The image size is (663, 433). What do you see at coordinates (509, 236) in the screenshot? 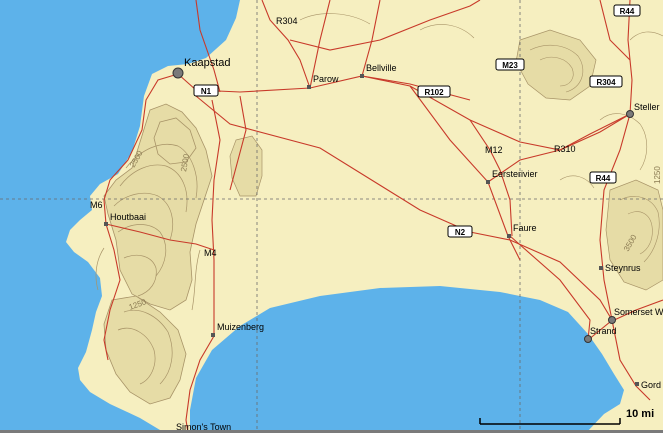
I see `faure-marker` at bounding box center [509, 236].